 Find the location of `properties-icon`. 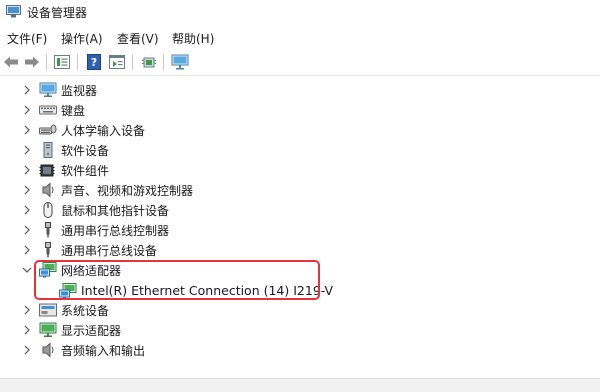

properties-icon is located at coordinates (62, 62).